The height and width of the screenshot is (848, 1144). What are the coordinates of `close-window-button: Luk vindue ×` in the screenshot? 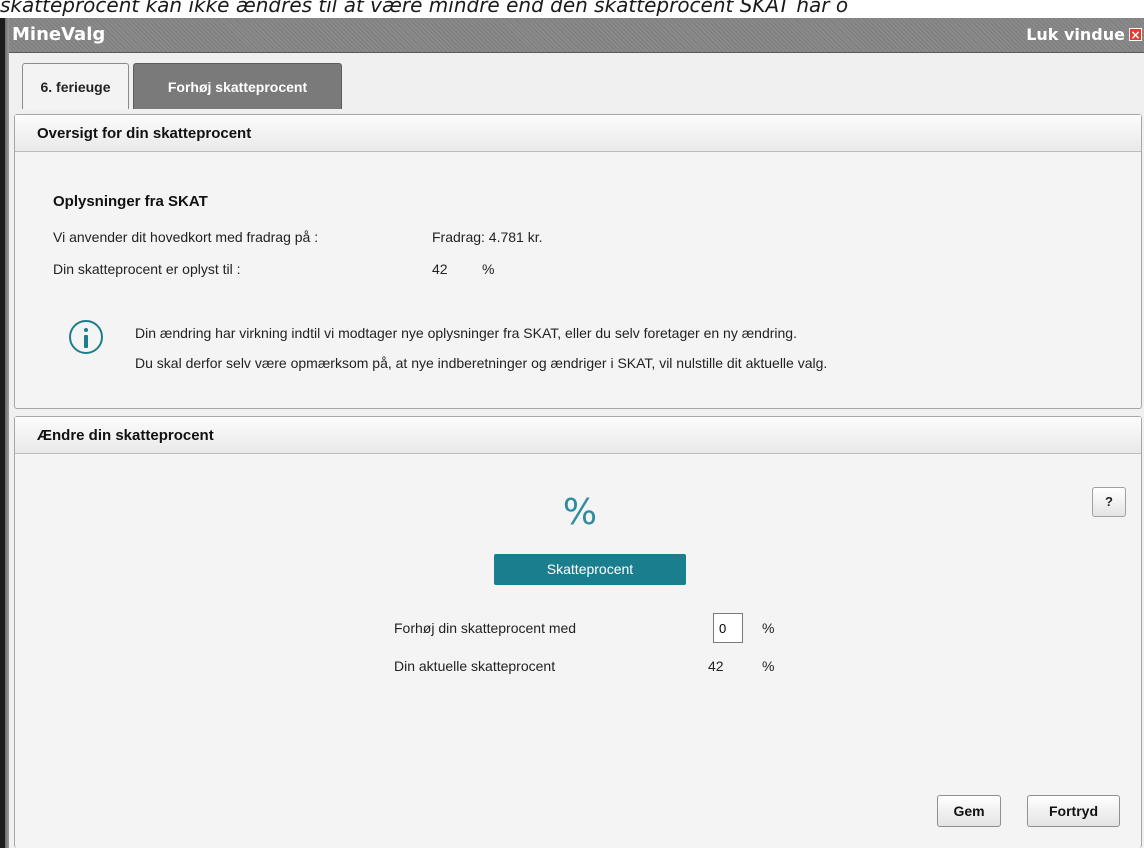 It's located at (1084, 34).